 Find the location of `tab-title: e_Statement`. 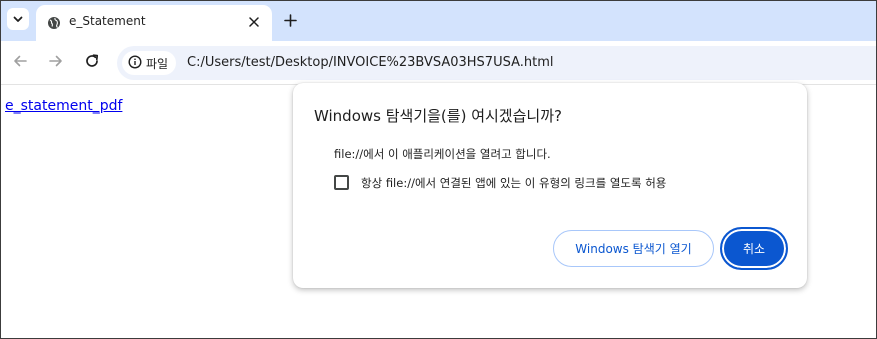

tab-title: e_Statement is located at coordinates (107, 21).